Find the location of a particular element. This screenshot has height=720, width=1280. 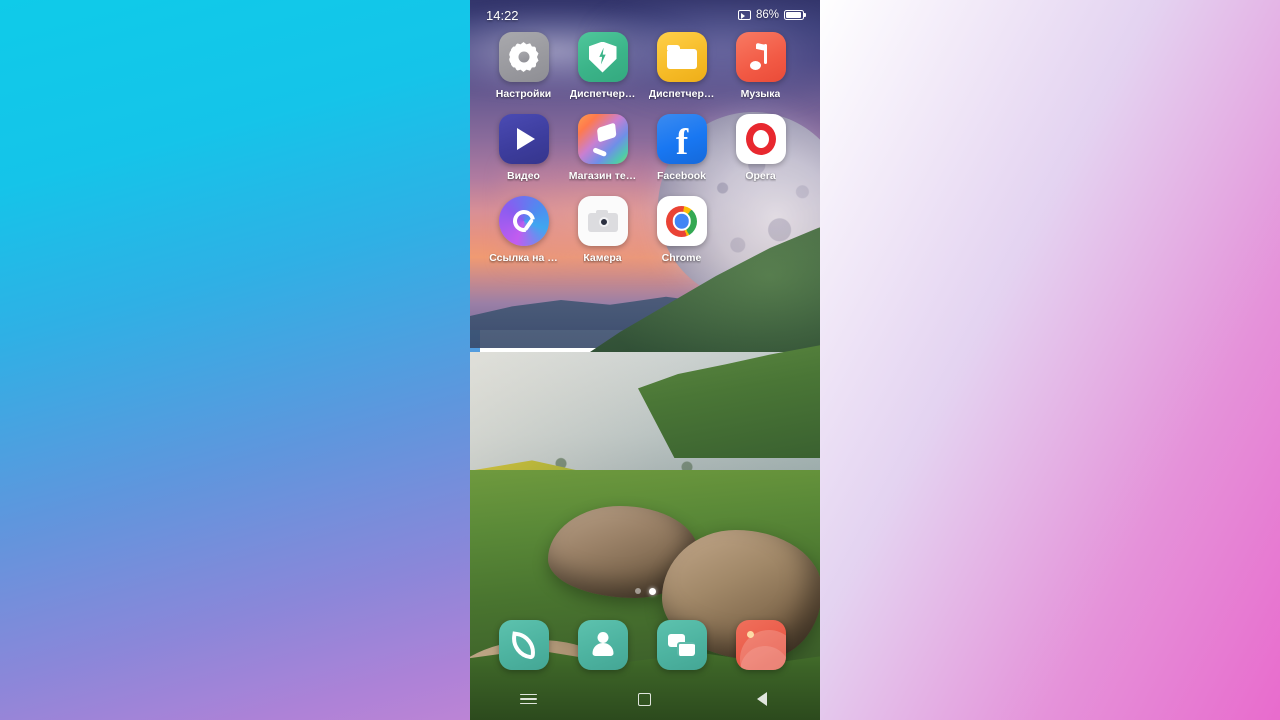

chrome-icon is located at coordinates (681, 221).